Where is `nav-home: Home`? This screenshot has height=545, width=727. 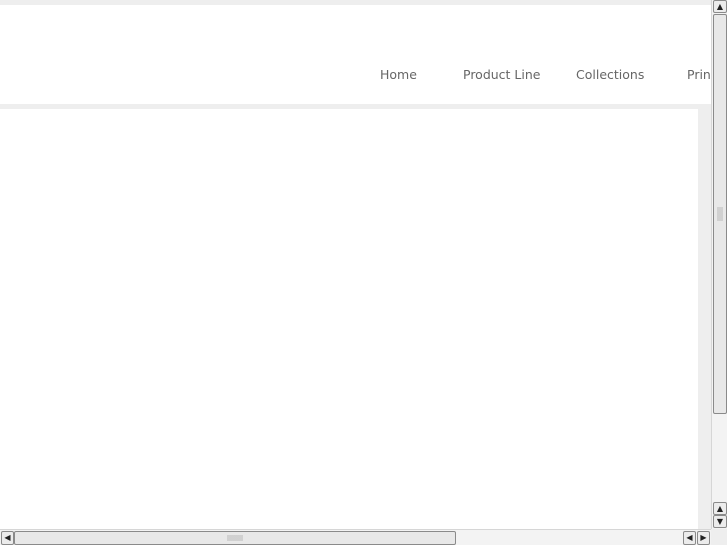 nav-home: Home is located at coordinates (398, 74).